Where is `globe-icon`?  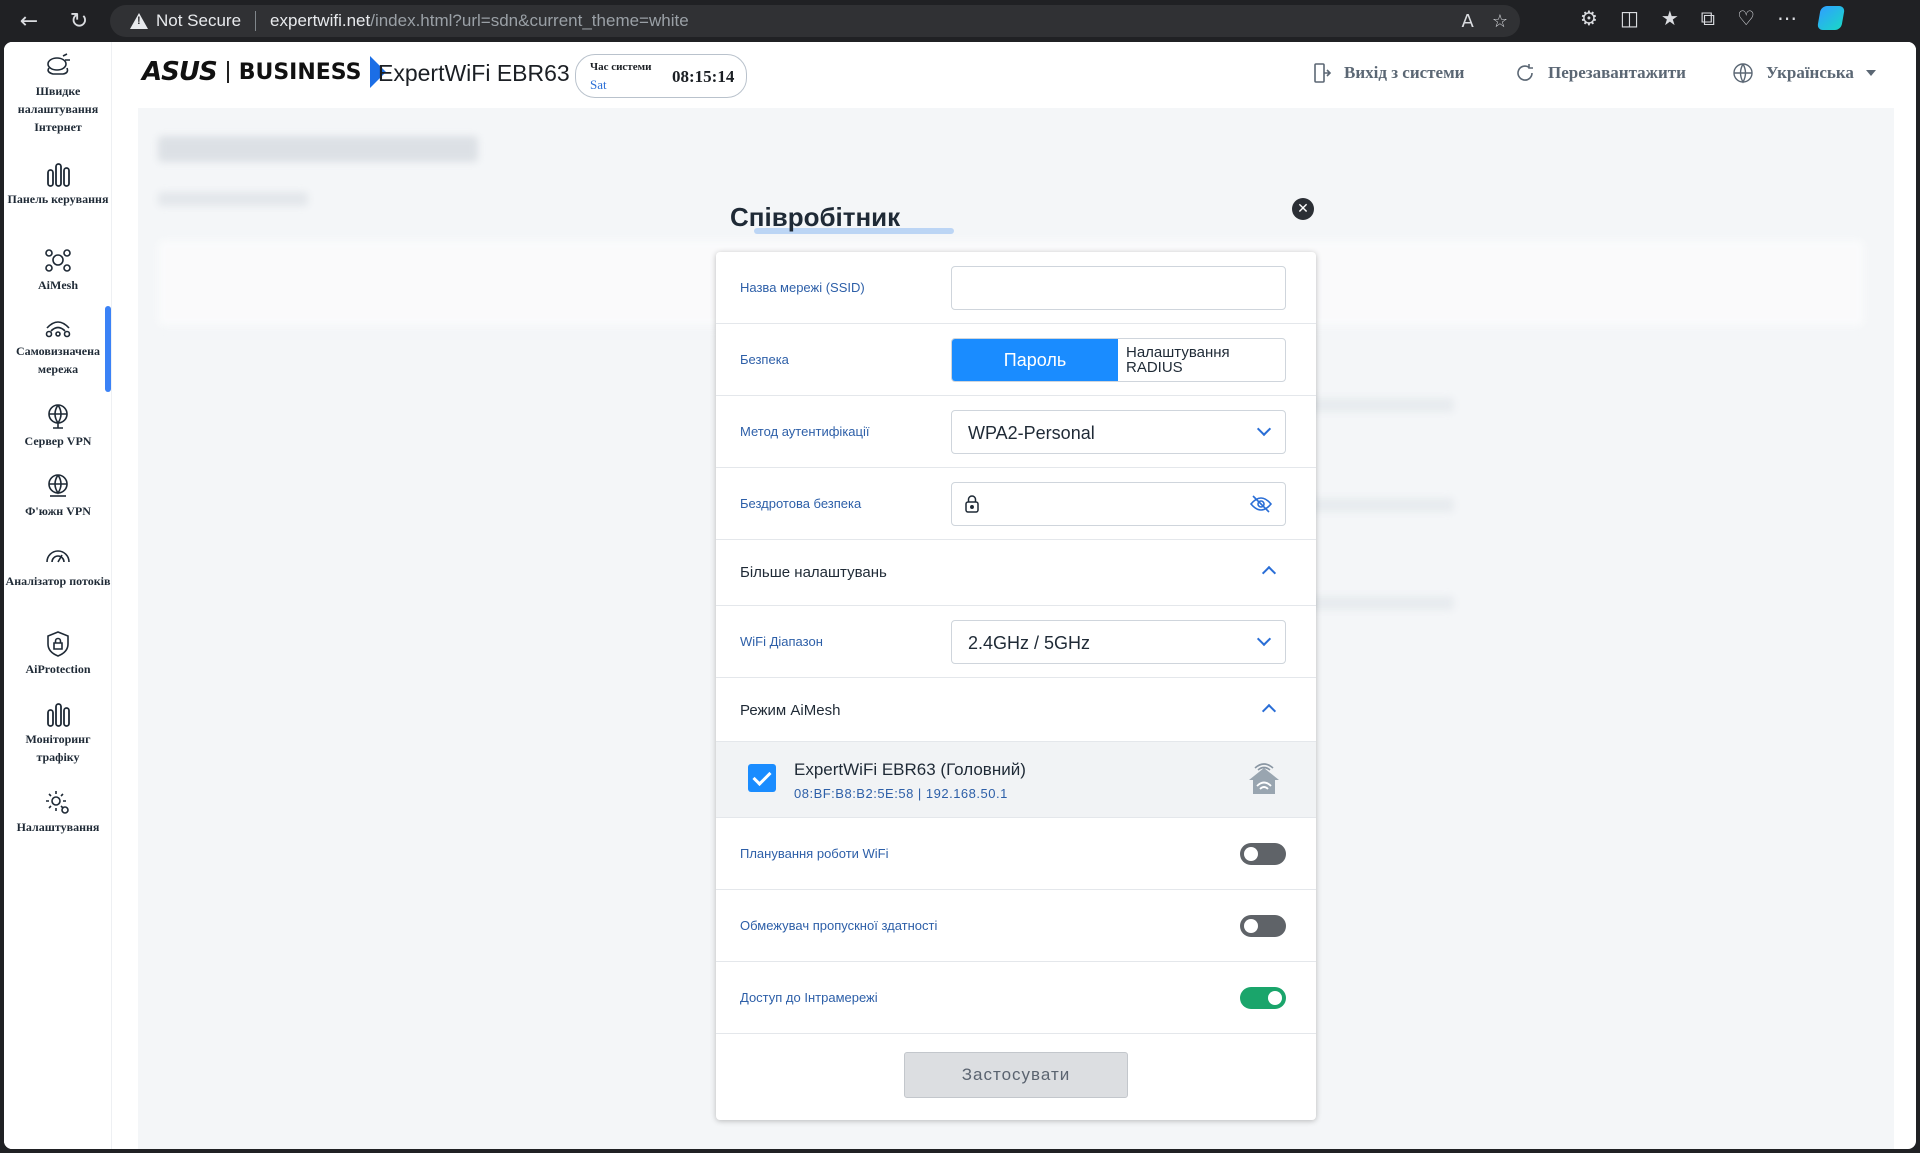
globe-icon is located at coordinates (1743, 73).